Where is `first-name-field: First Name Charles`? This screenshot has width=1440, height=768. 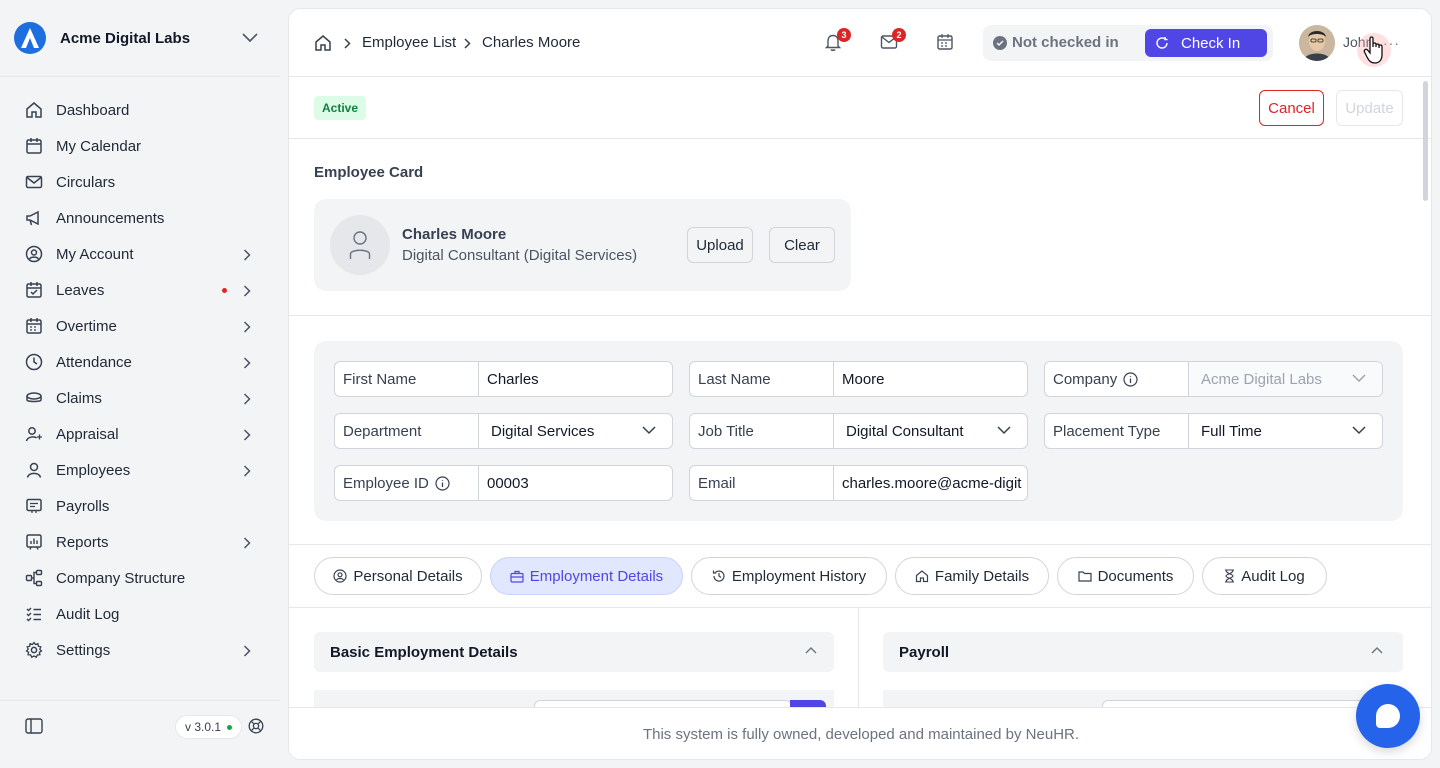 first-name-field: First Name Charles is located at coordinates (503, 379).